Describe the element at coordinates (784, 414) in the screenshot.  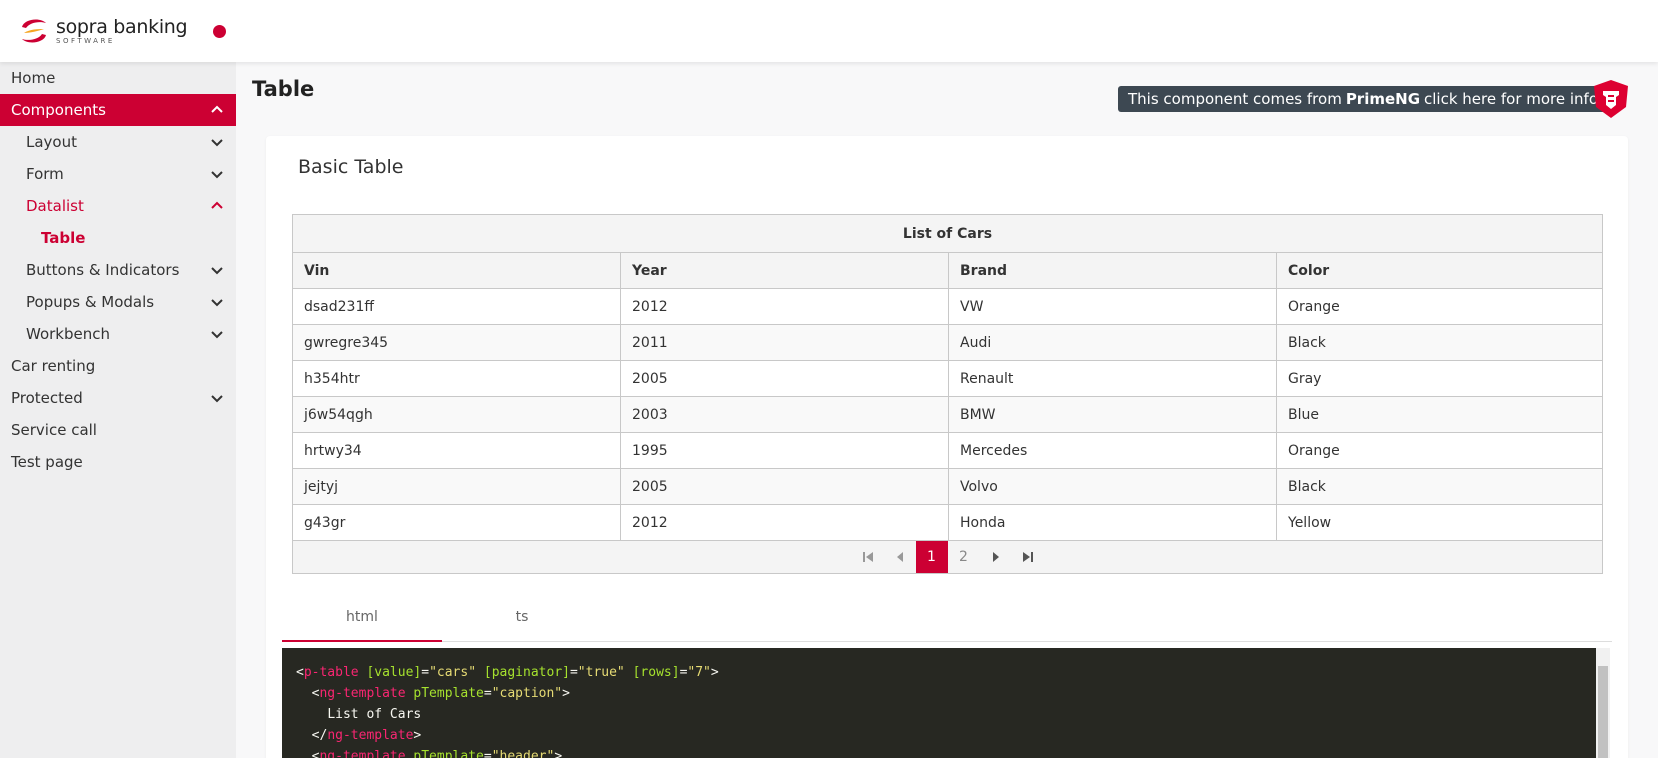
I see `table-cell: 2003` at that location.